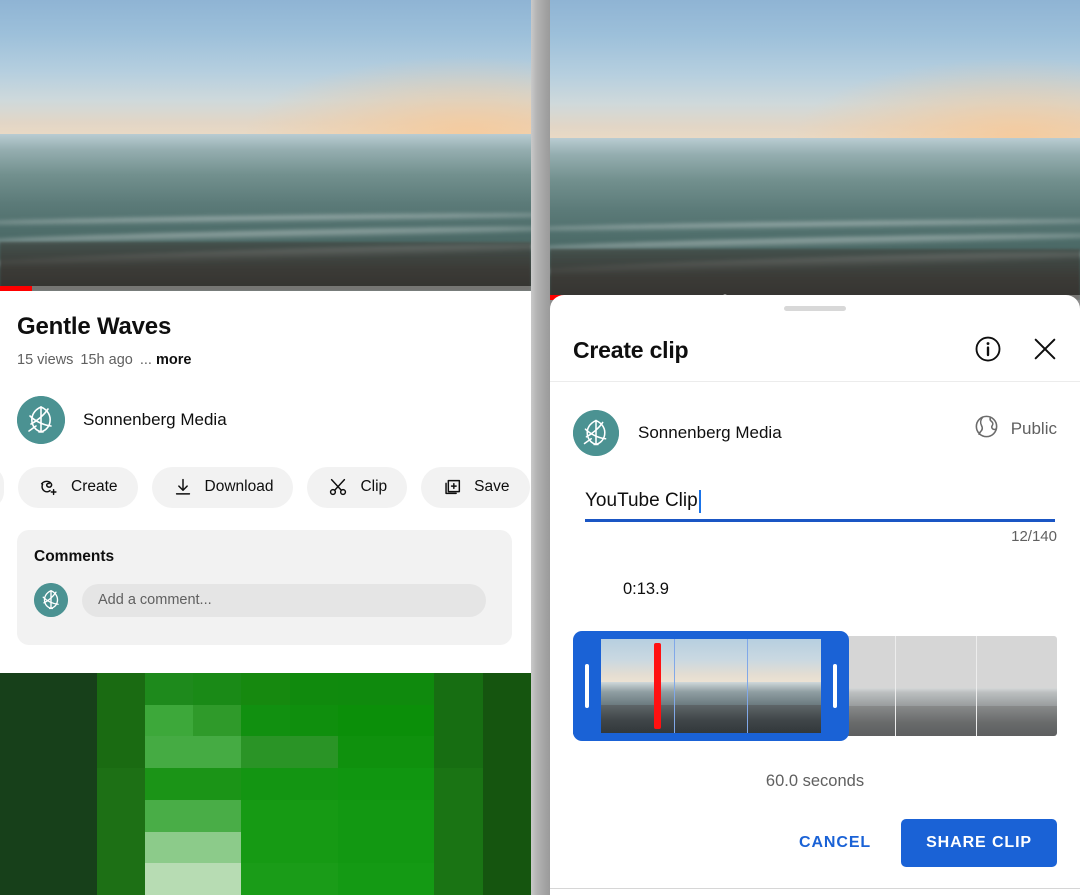 The height and width of the screenshot is (895, 1080). Describe the element at coordinates (646, 589) in the screenshot. I see `clip-start-time: 0:13.9` at that location.